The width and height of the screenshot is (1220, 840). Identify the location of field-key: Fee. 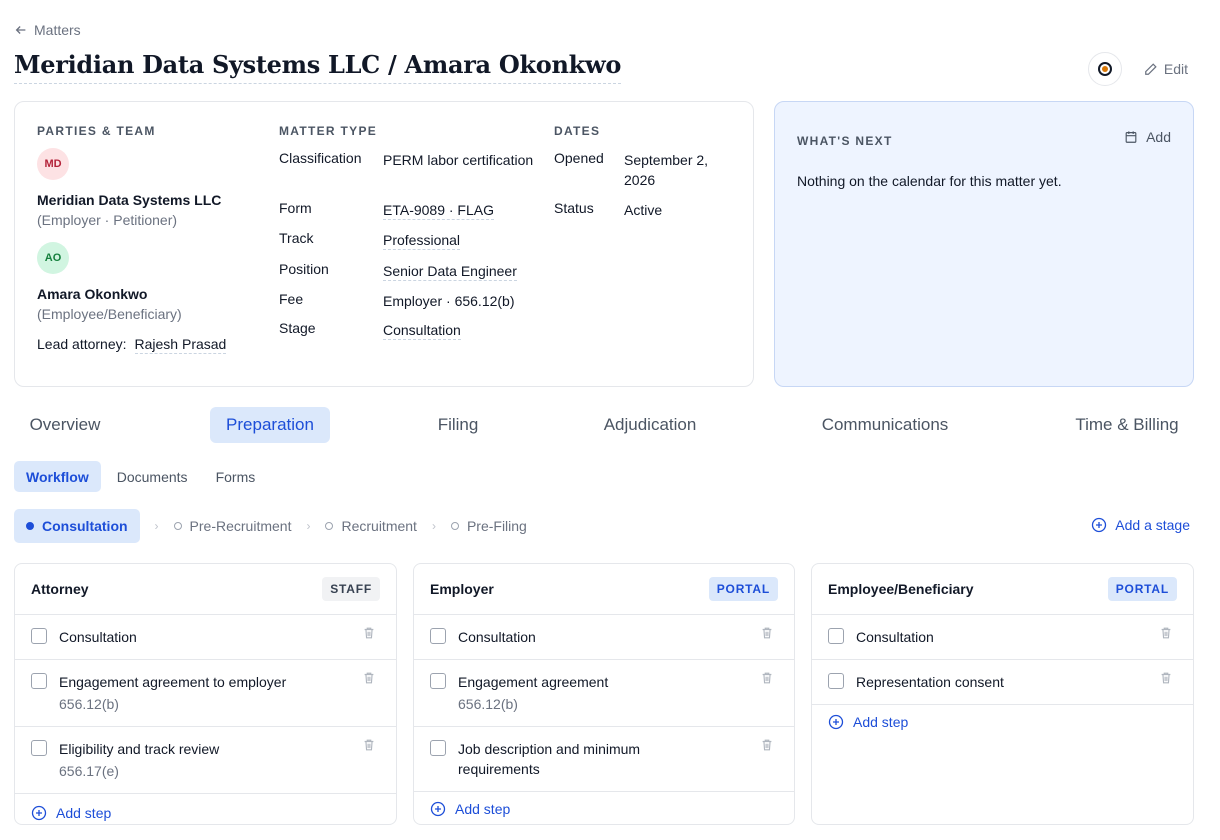
(291, 299).